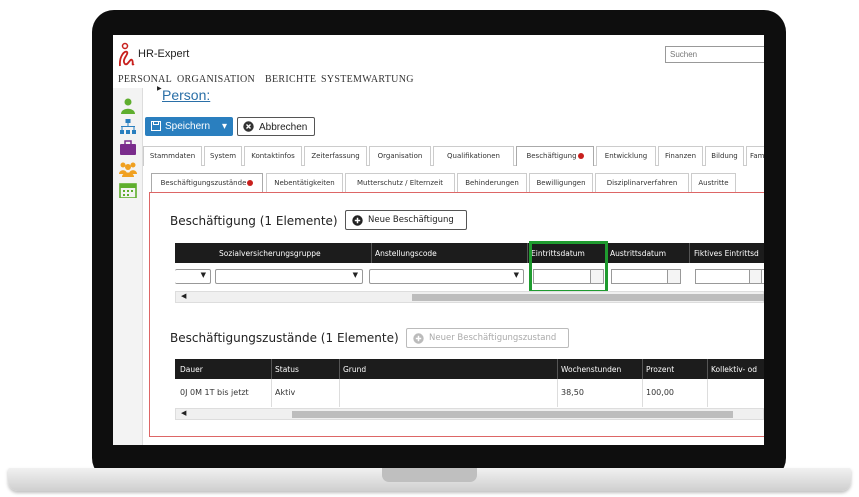  What do you see at coordinates (680, 156) in the screenshot?
I see `tab-finanzen: Finanzen` at bounding box center [680, 156].